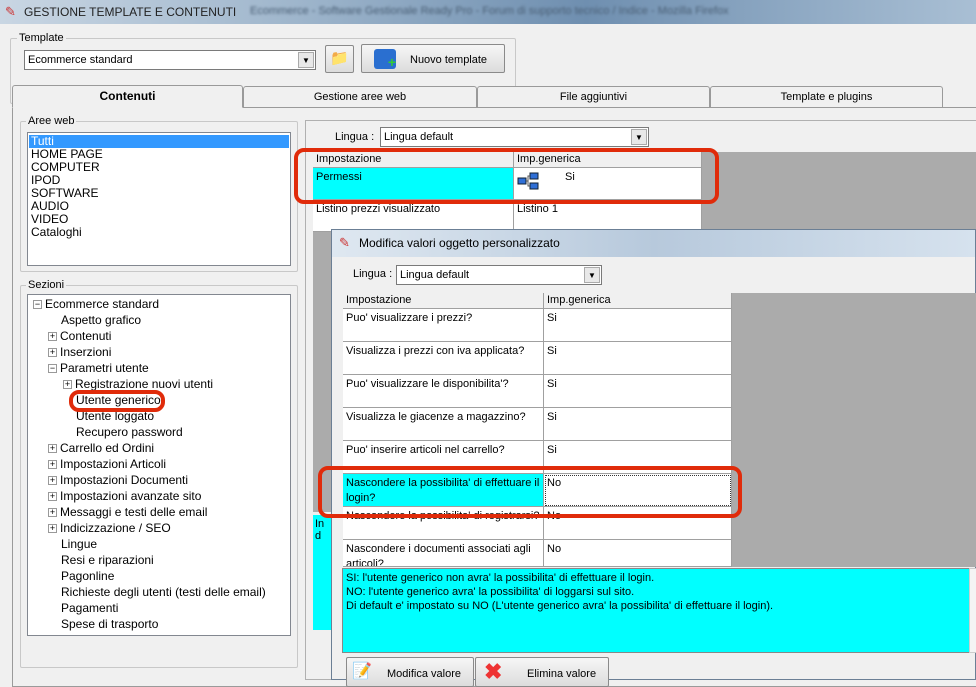  What do you see at coordinates (638, 553) in the screenshot?
I see `dialog-row-value: No` at bounding box center [638, 553].